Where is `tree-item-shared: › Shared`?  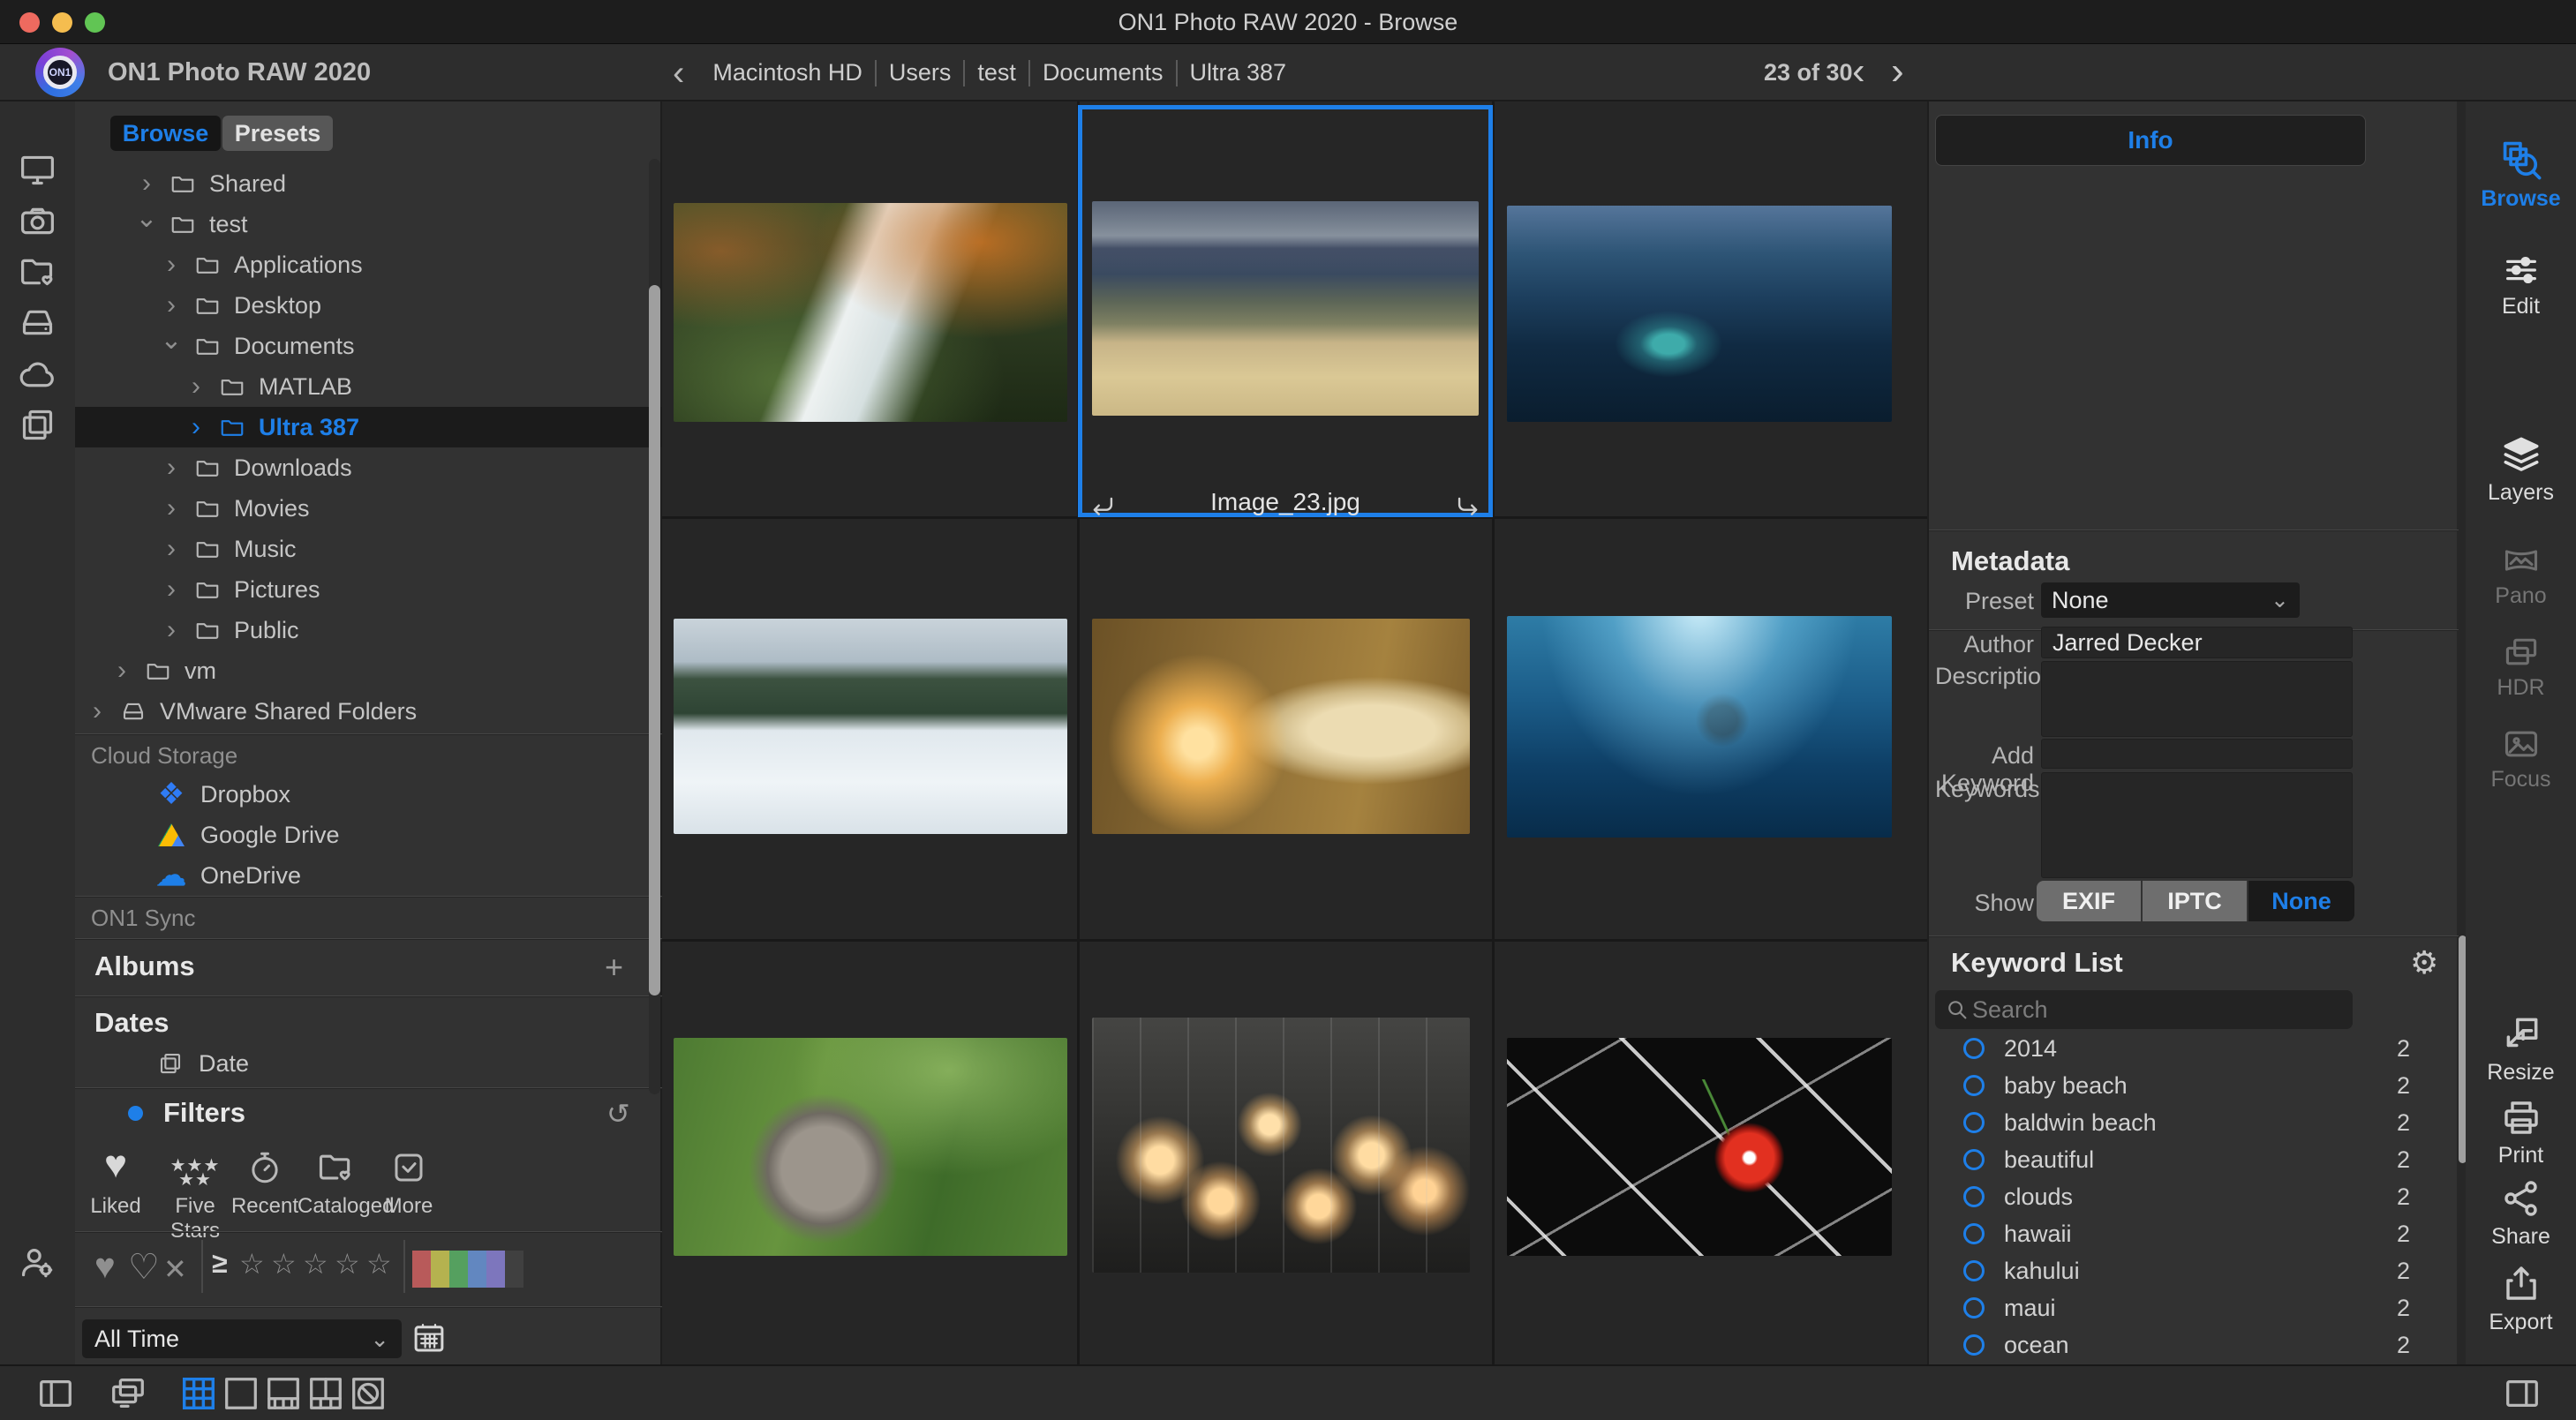 tree-item-shared: › Shared is located at coordinates (369, 183).